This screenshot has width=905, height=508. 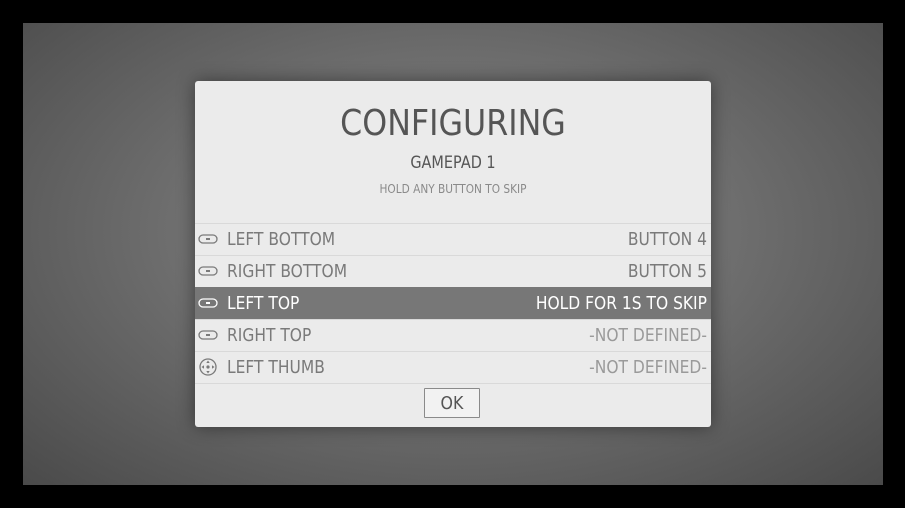 What do you see at coordinates (667, 239) in the screenshot?
I see `mapping-value: BUTTON 4` at bounding box center [667, 239].